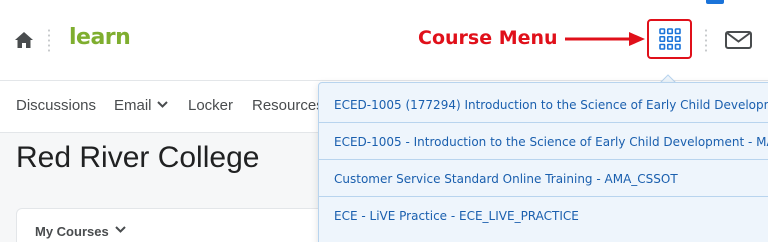 The width and height of the screenshot is (768, 242). I want to click on course-menu-item: ECE - LiVE Practice - ECE_LIVE_PRACTICE, so click(543, 216).